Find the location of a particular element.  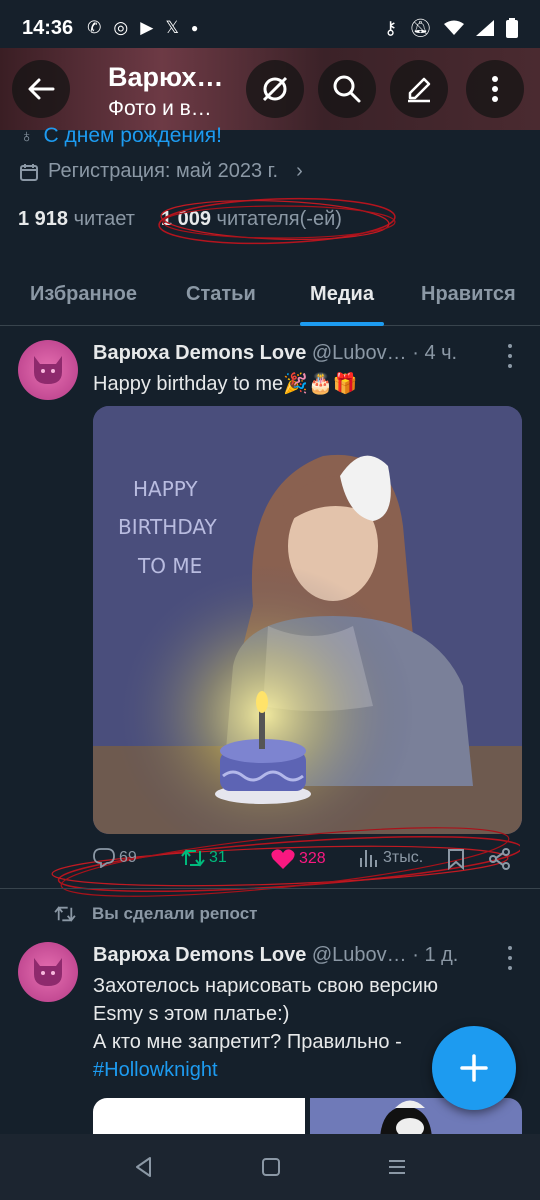

reply-button: 69 is located at coordinates (115, 858).